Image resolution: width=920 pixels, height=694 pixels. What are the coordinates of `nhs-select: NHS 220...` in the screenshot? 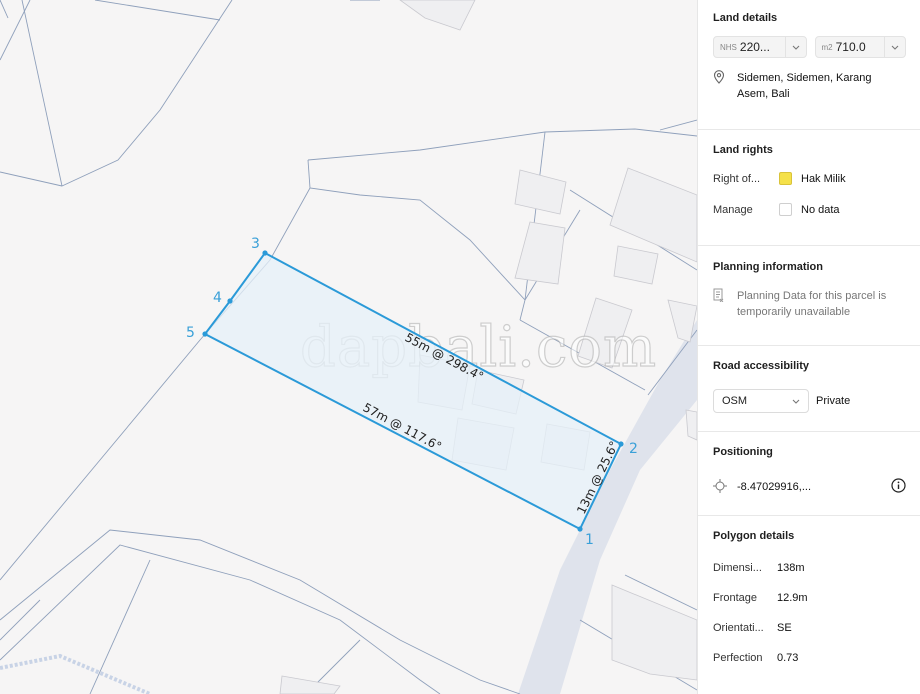 It's located at (760, 47).